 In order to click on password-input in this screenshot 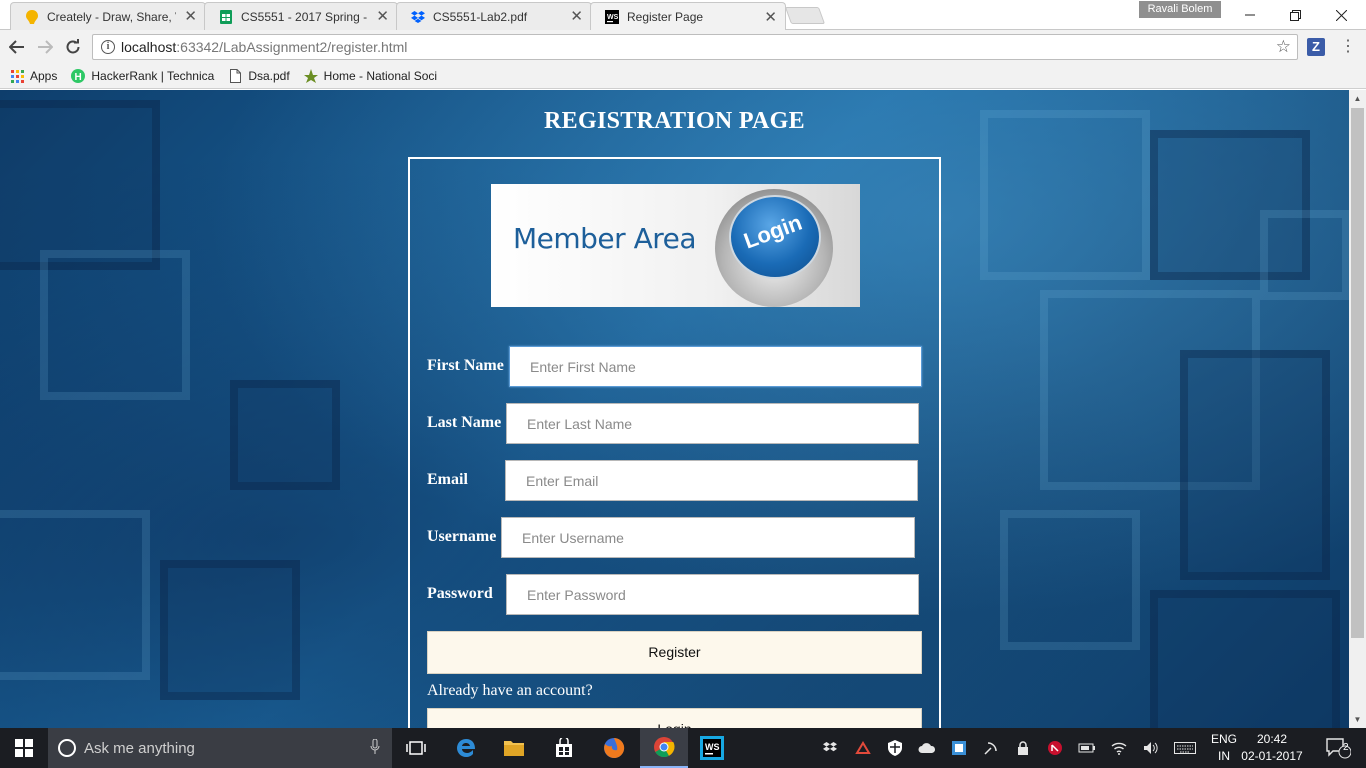, I will do `click(712, 594)`.